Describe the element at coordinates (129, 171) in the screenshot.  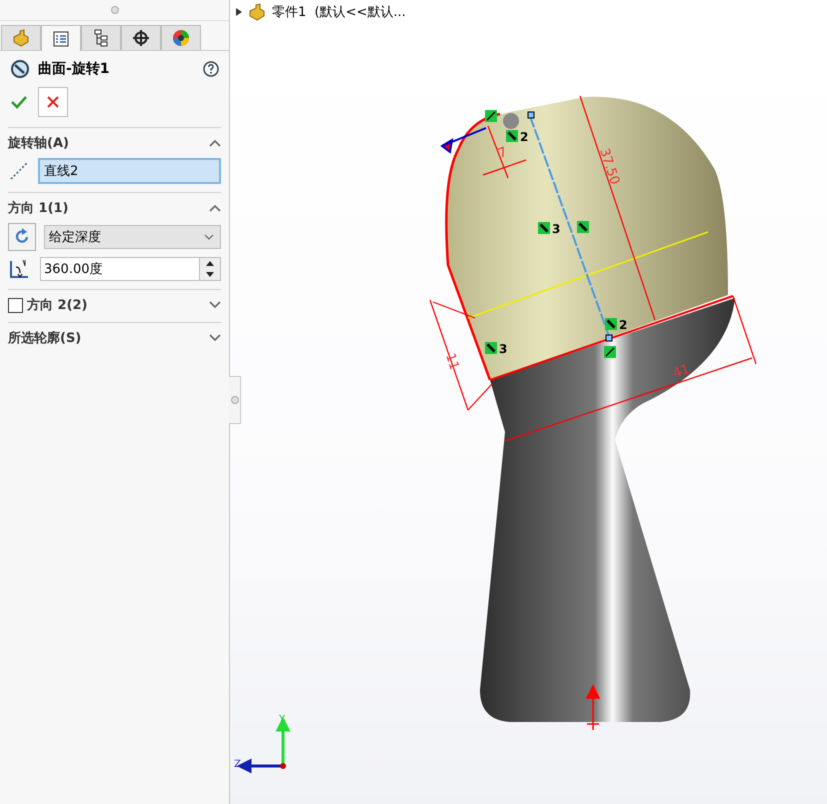
I see `selection-field: 直线2` at that location.